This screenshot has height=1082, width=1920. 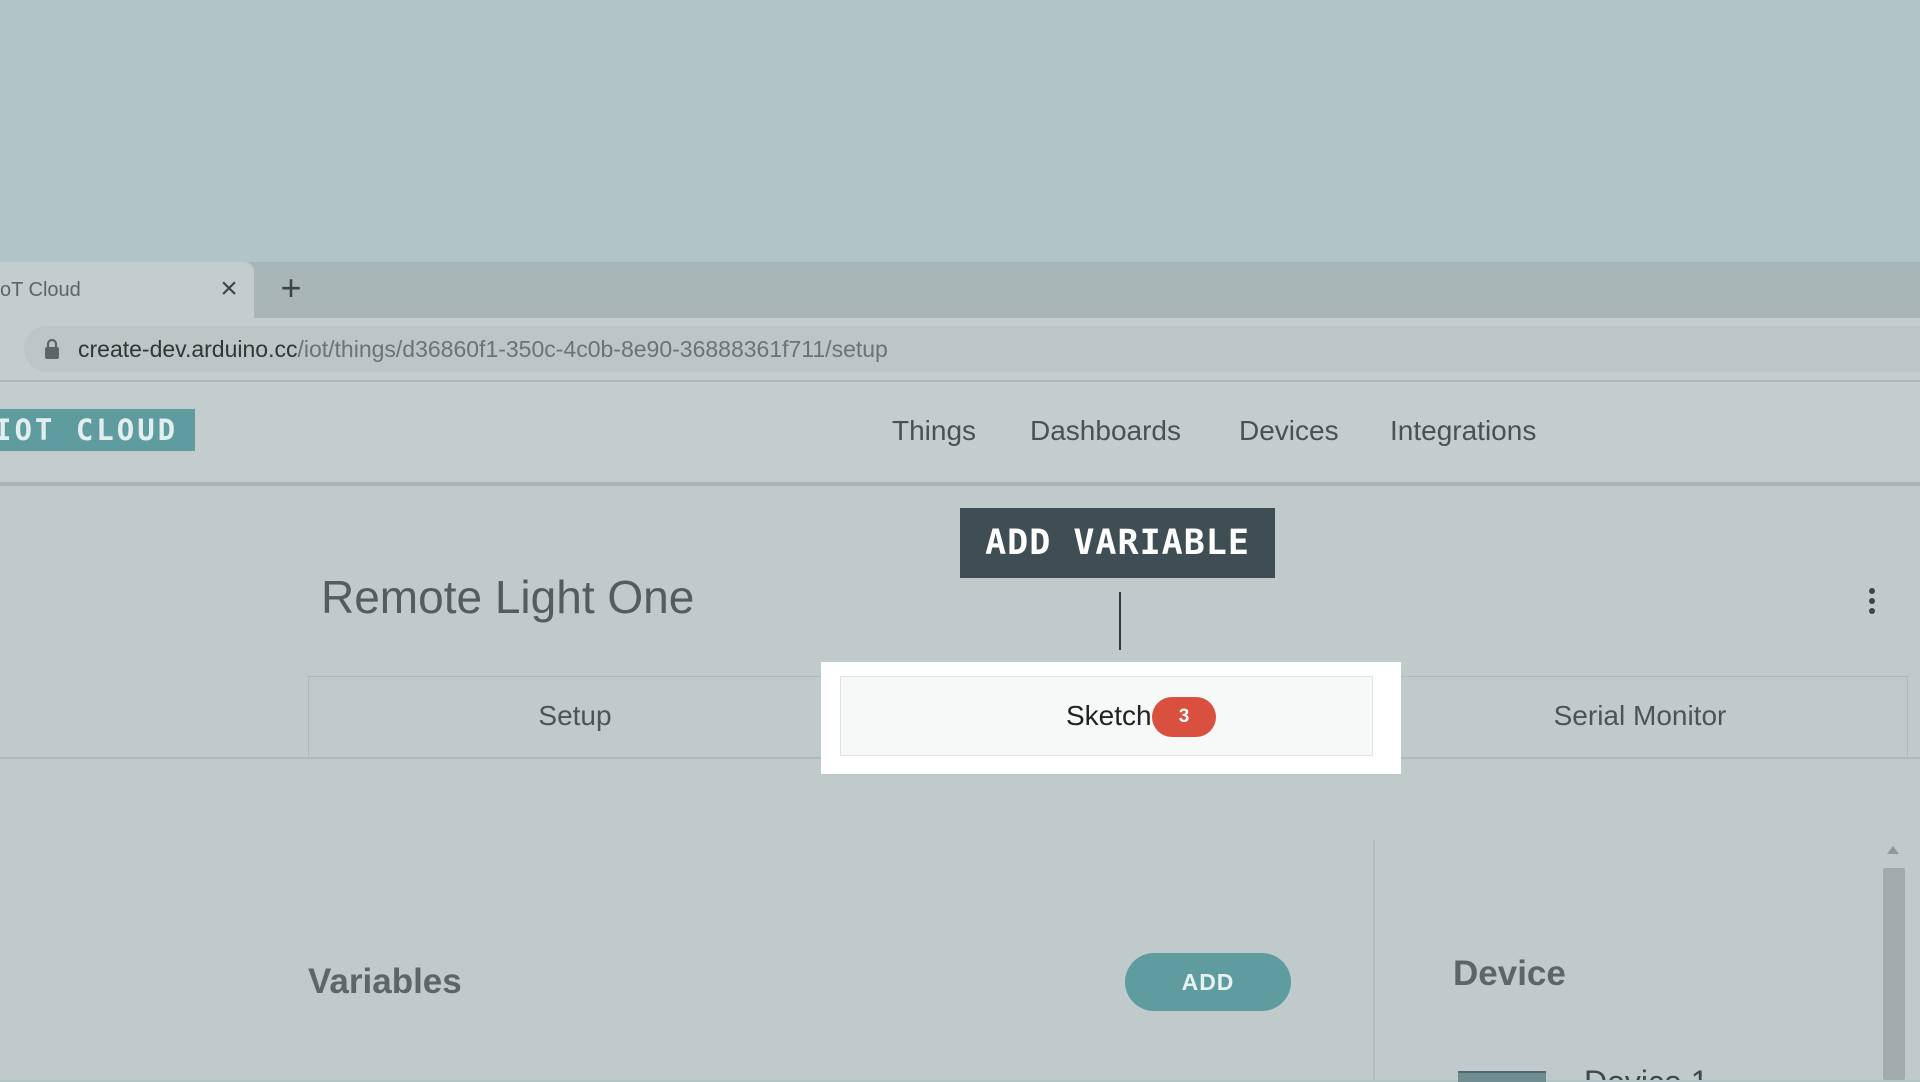 What do you see at coordinates (1184, 717) in the screenshot?
I see `sketch-badge: 3` at bounding box center [1184, 717].